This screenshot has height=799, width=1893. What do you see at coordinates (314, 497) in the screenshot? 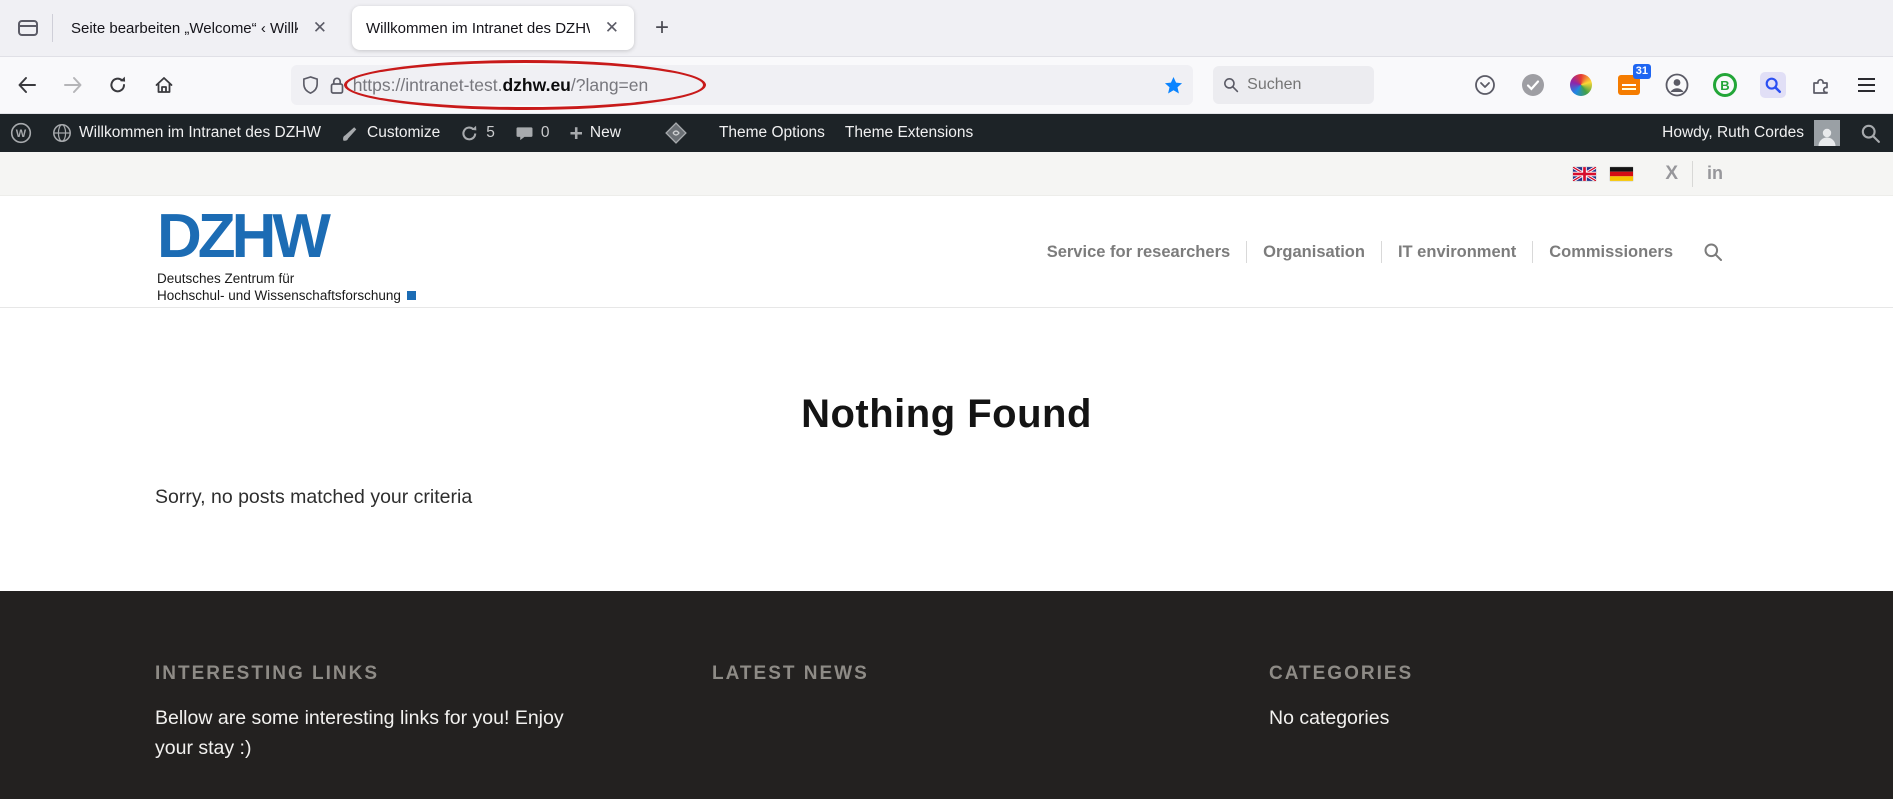
I see `no-results-message: Sorry, no posts matched your criteria` at bounding box center [314, 497].